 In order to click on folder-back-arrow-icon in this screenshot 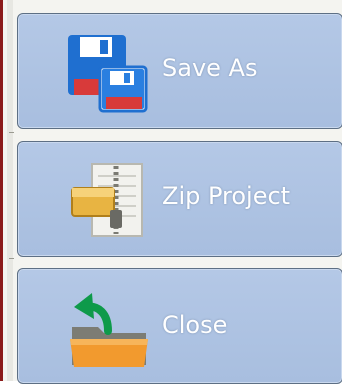, I will do `click(109, 330)`.